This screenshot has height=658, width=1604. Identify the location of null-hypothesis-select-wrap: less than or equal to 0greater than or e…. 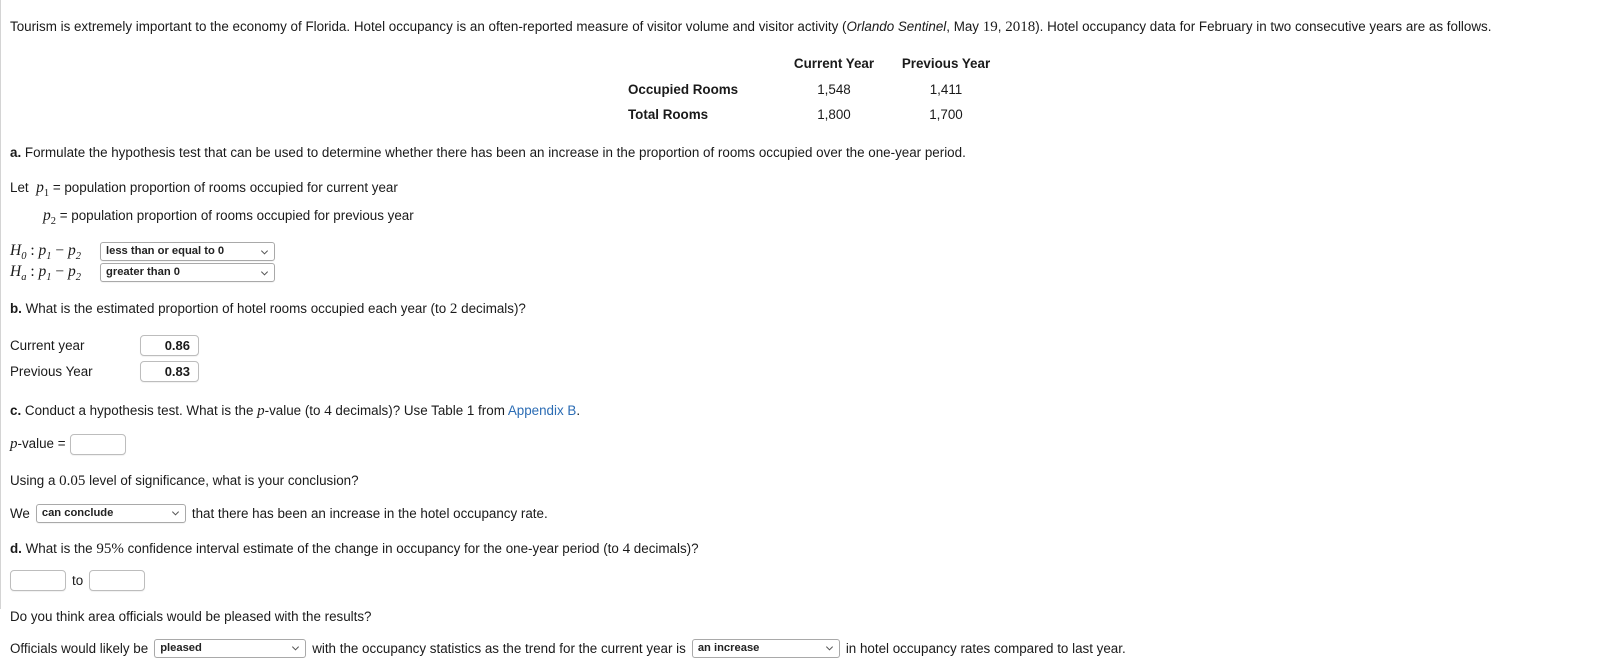
(187, 252).